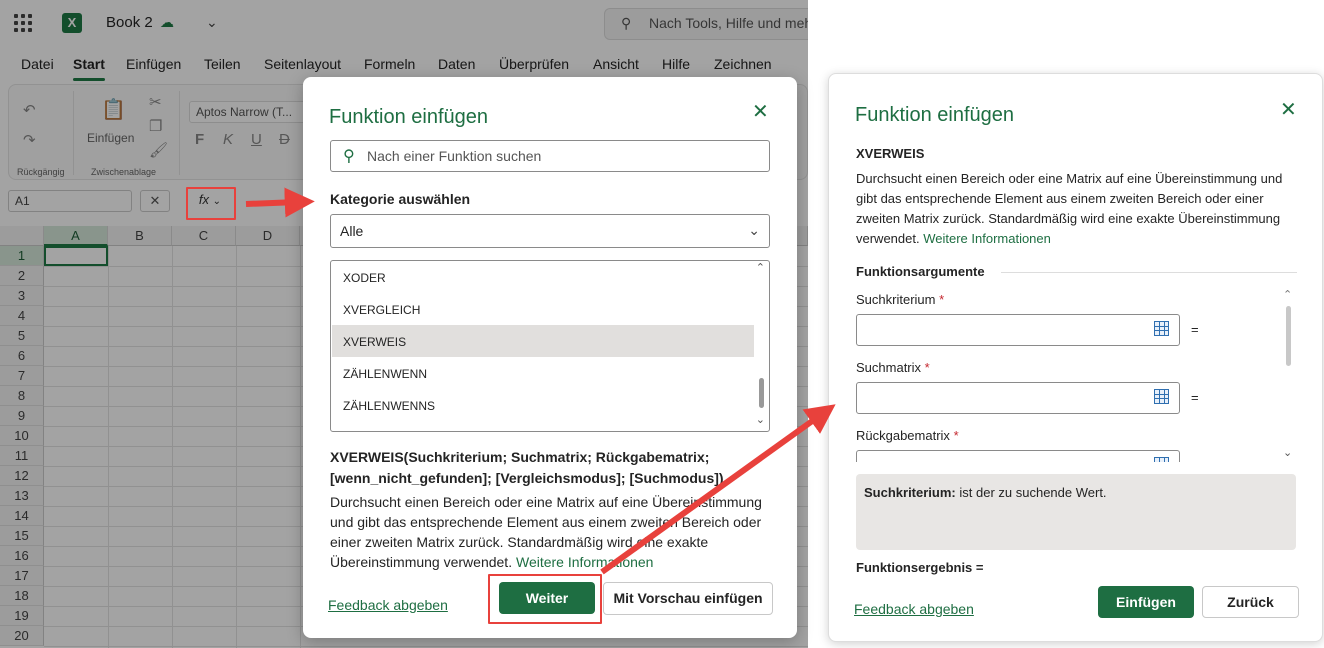 This screenshot has width=1324, height=648. Describe the element at coordinates (454, 156) in the screenshot. I see `search-placeholder: Nach einer Funktion suchen` at that location.